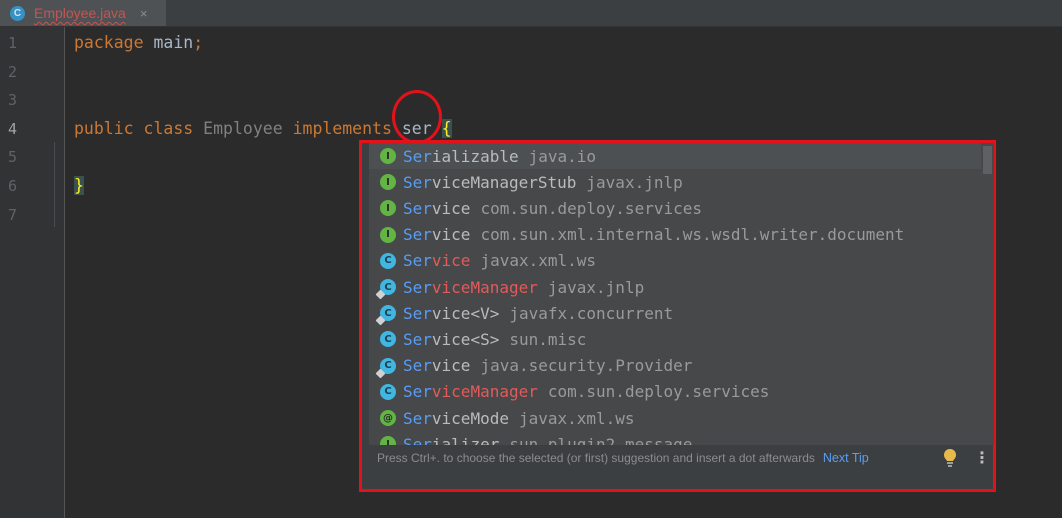 The image size is (1062, 518). I want to click on line-number: 4, so click(13, 128).